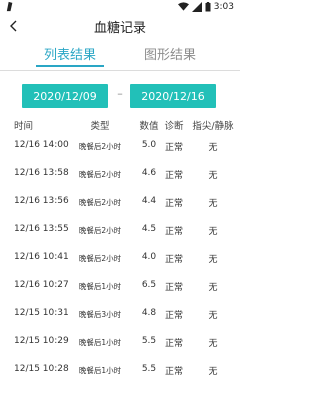 Image resolution: width=320 pixels, height=400 pixels. What do you see at coordinates (120, 350) in the screenshot?
I see `table-row: 12/15 10:29 晚餐后1小时 5.5 正常 无` at bounding box center [120, 350].